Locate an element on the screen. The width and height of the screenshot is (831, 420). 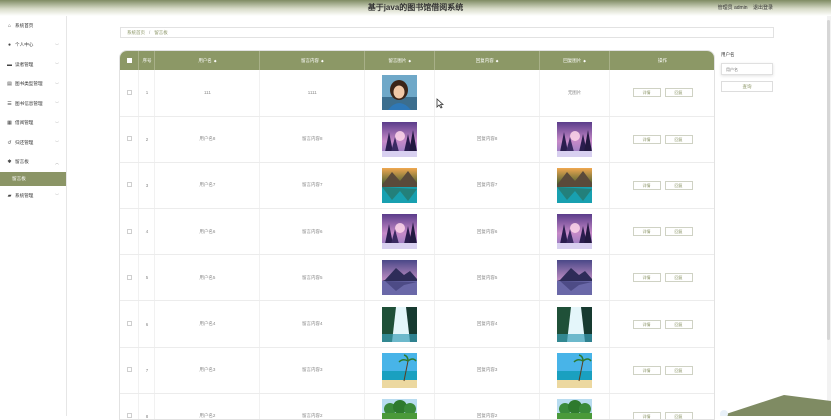
sidebar-item-label: 个人中心 is located at coordinates (24, 45).